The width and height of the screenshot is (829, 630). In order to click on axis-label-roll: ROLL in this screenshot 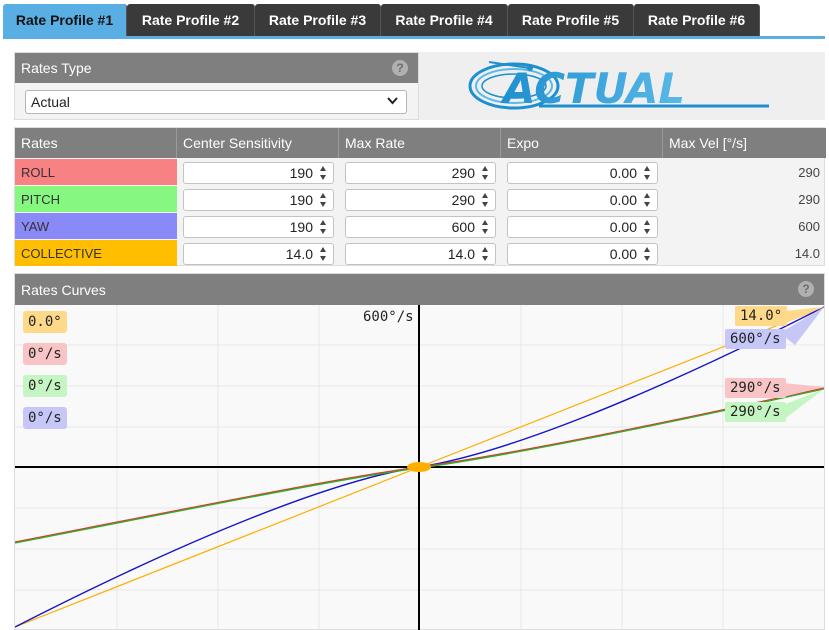, I will do `click(96, 172)`.